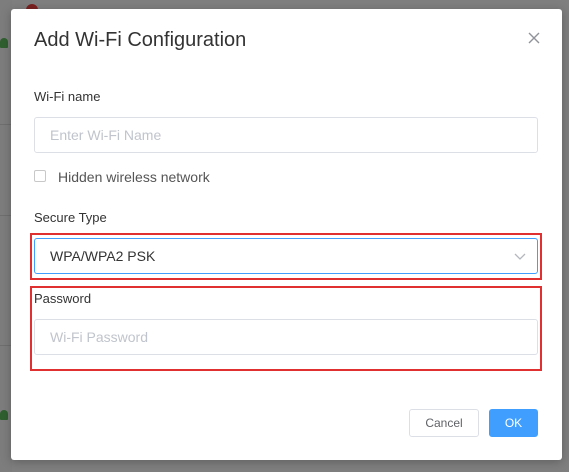 Image resolution: width=569 pixels, height=472 pixels. Describe the element at coordinates (140, 40) in the screenshot. I see `dialog-title: Add Wi-Fi Configuration` at that location.